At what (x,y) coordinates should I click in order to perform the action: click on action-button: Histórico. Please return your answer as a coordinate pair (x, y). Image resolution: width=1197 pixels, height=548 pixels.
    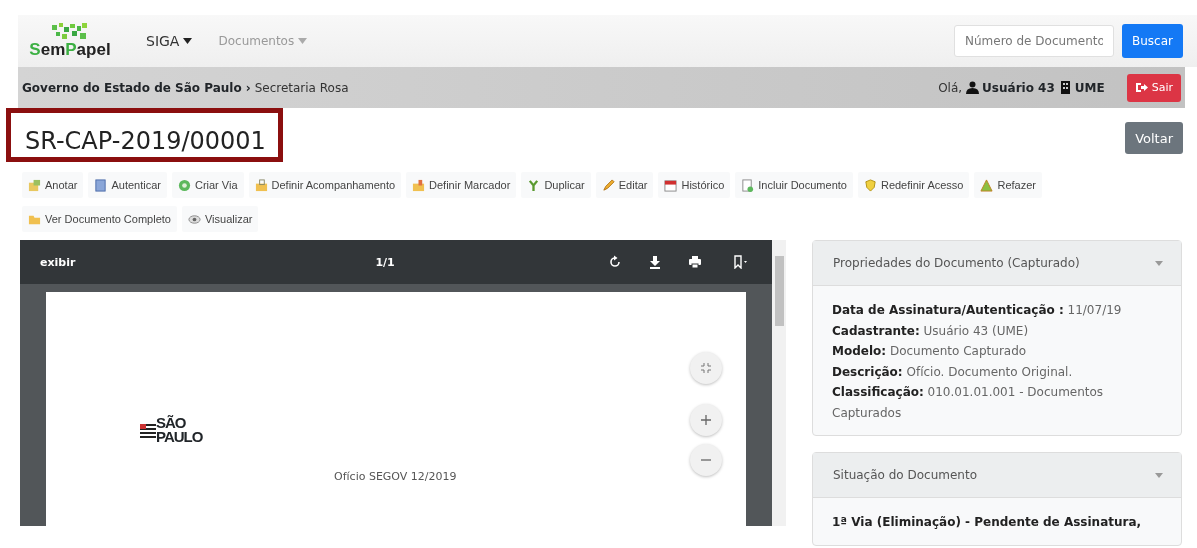
    Looking at the image, I should click on (694, 185).